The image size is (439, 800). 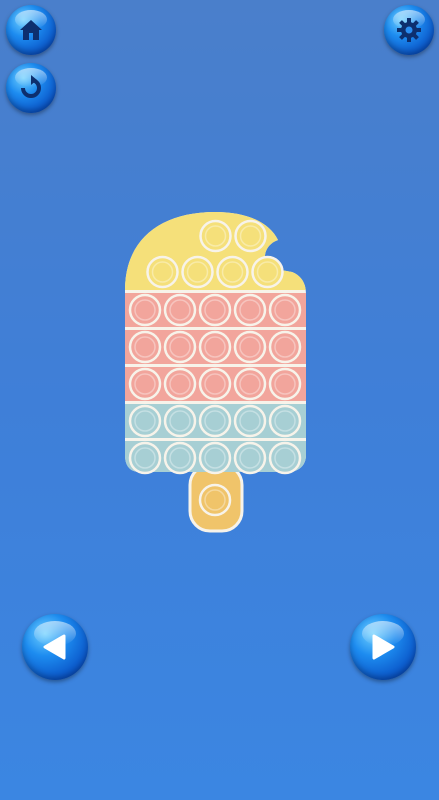 I want to click on settings-button, so click(x=409, y=30).